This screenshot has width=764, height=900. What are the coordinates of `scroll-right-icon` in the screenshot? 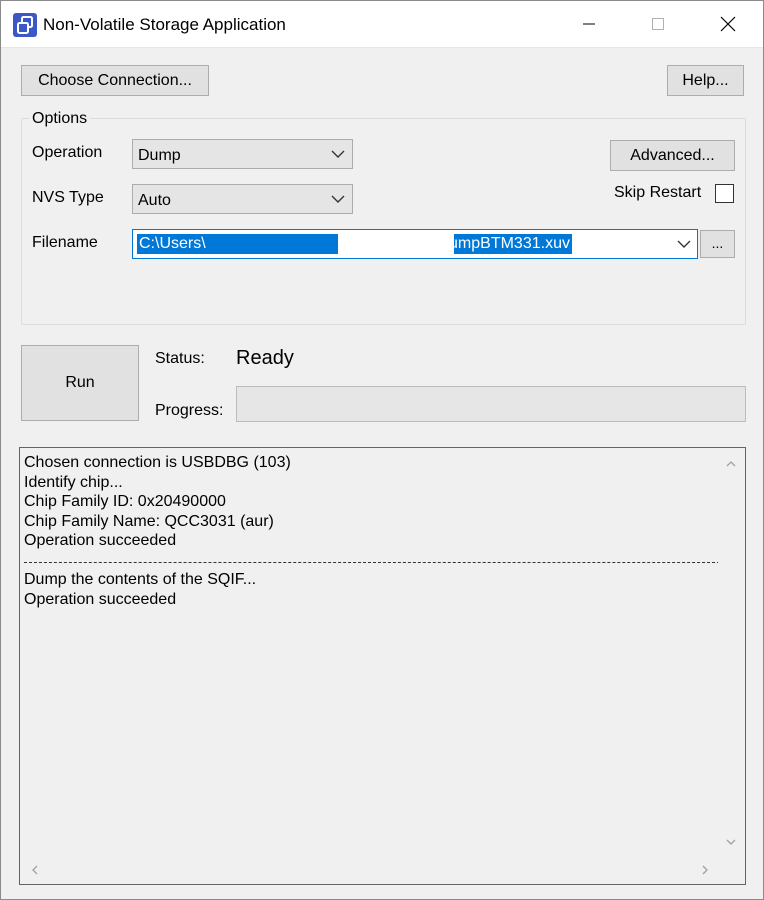 It's located at (705, 870).